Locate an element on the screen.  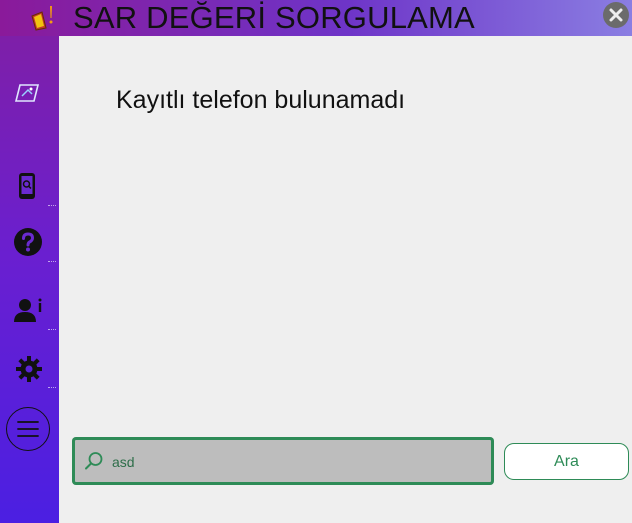
empty-state-message: Kayıtlı telefon bulunamadı is located at coordinates (261, 100).